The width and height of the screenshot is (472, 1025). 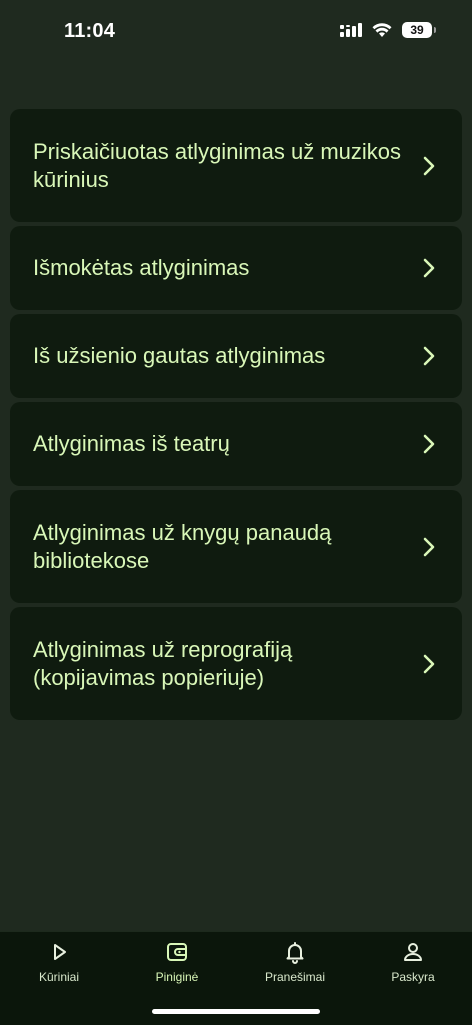 I want to click on menu-item-label: Iš užsienio gautas atlyginimas, so click(x=179, y=355).